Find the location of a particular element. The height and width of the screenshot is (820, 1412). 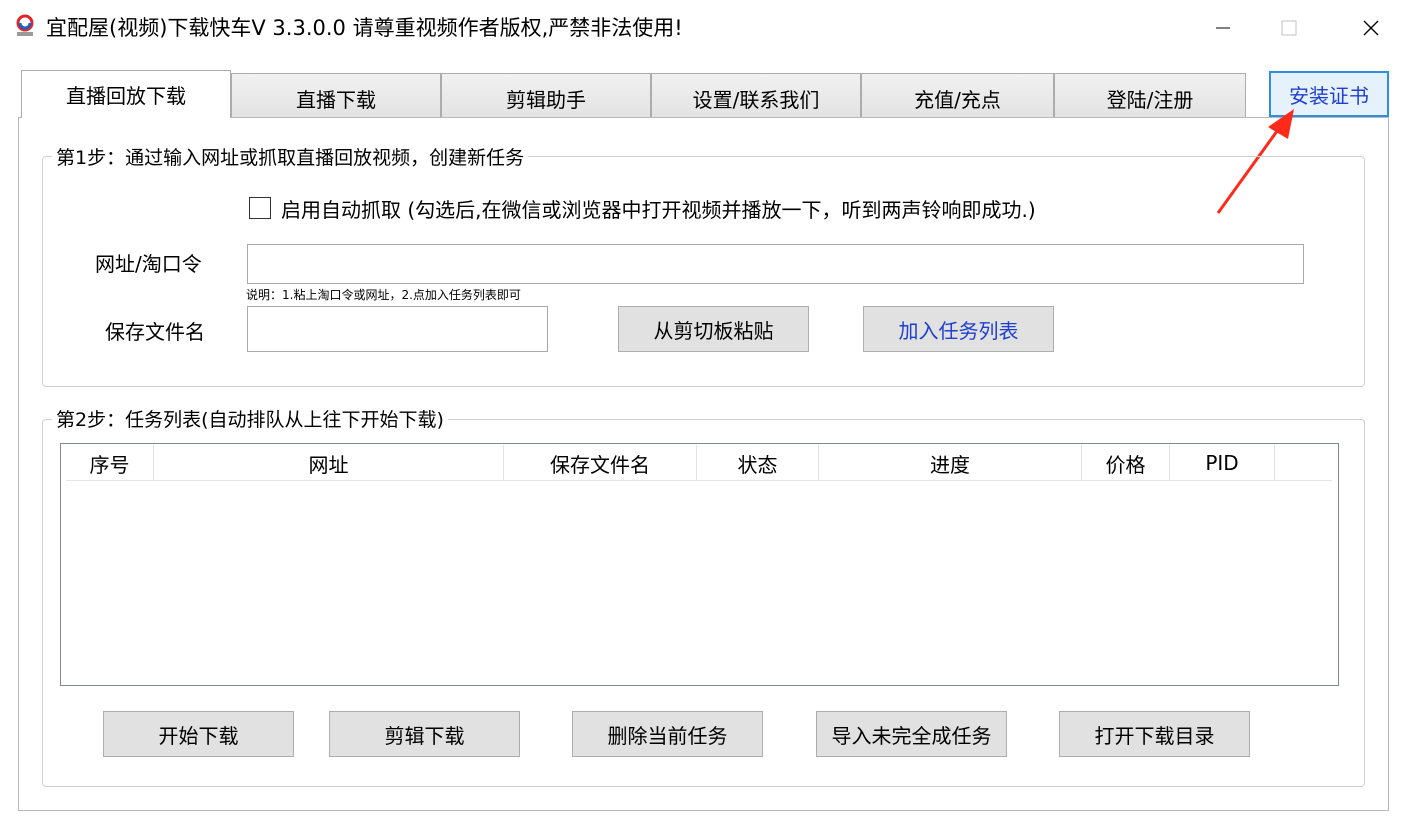

maximize-icon is located at coordinates (1289, 28).